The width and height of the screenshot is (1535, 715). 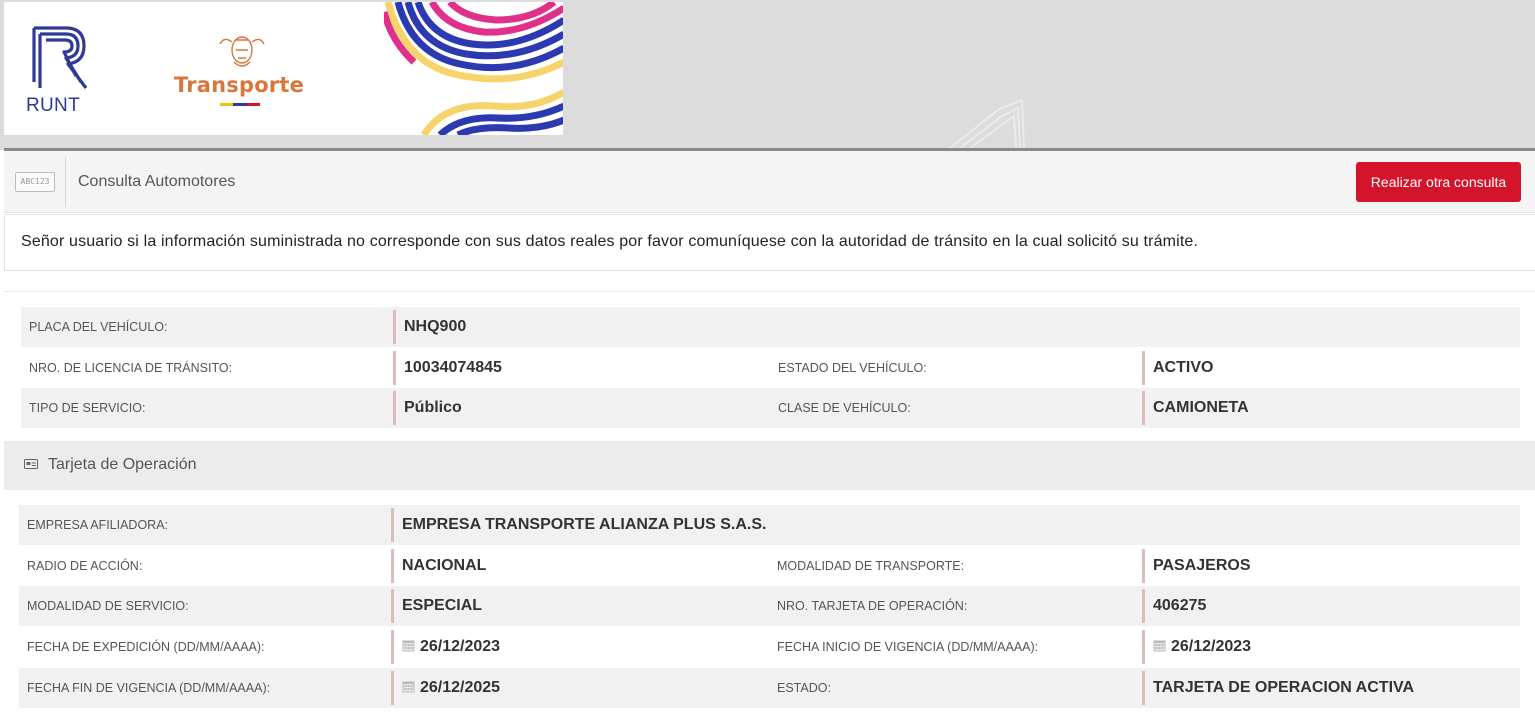 What do you see at coordinates (240, 104) in the screenshot?
I see `colombia-flag-stripe` at bounding box center [240, 104].